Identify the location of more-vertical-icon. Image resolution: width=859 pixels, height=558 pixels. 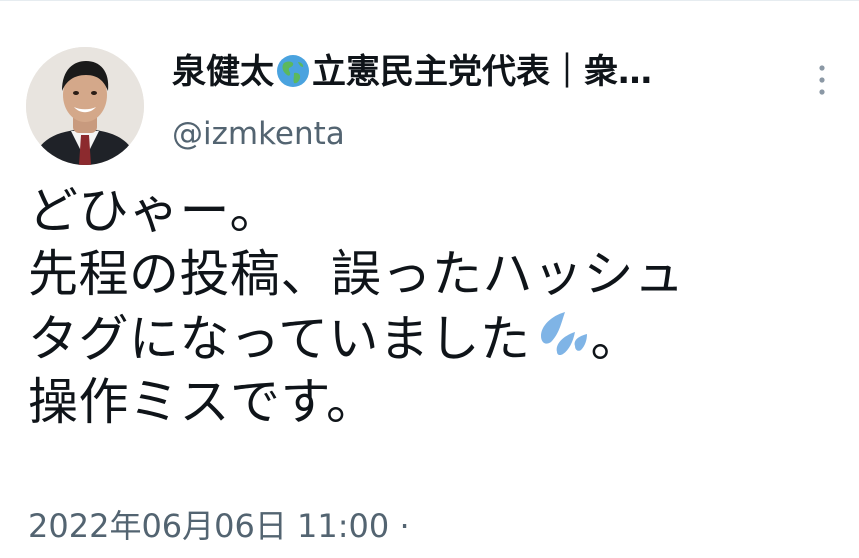
(822, 80).